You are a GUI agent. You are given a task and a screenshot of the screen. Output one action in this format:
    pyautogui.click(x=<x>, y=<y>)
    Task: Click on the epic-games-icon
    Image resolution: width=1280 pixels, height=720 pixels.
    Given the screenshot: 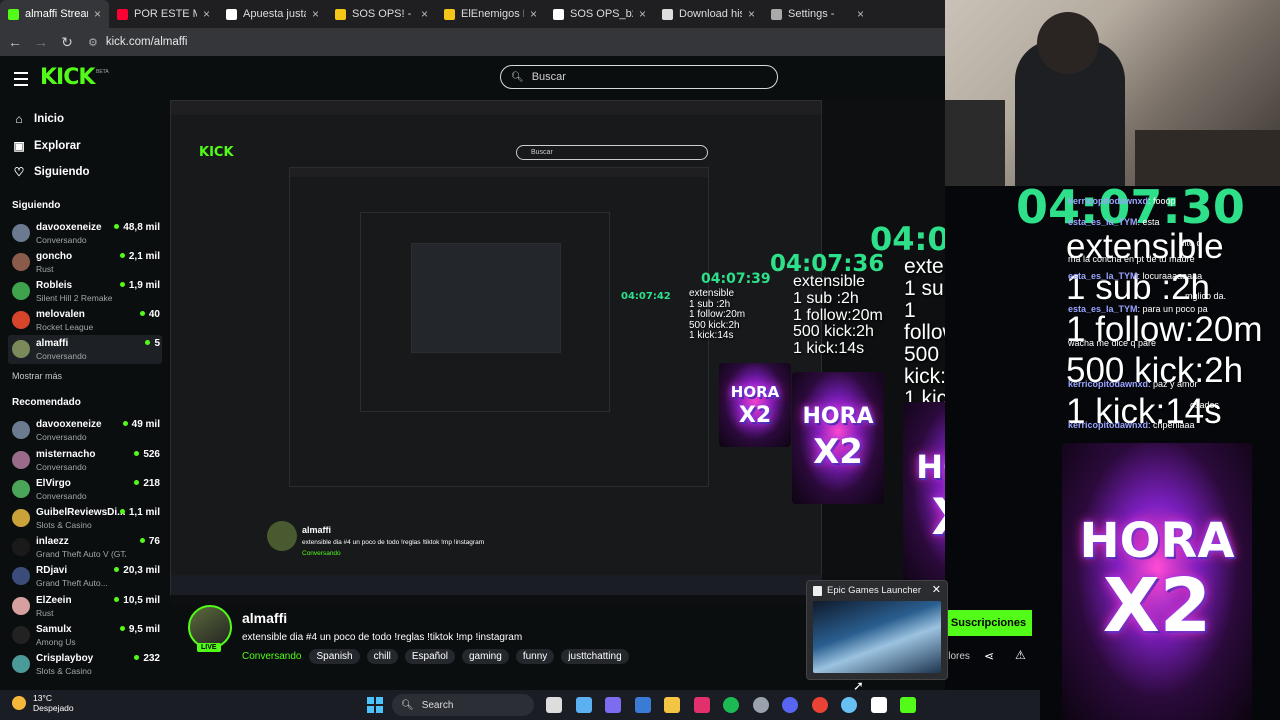 What is the action you would take?
    pyautogui.click(x=878, y=705)
    